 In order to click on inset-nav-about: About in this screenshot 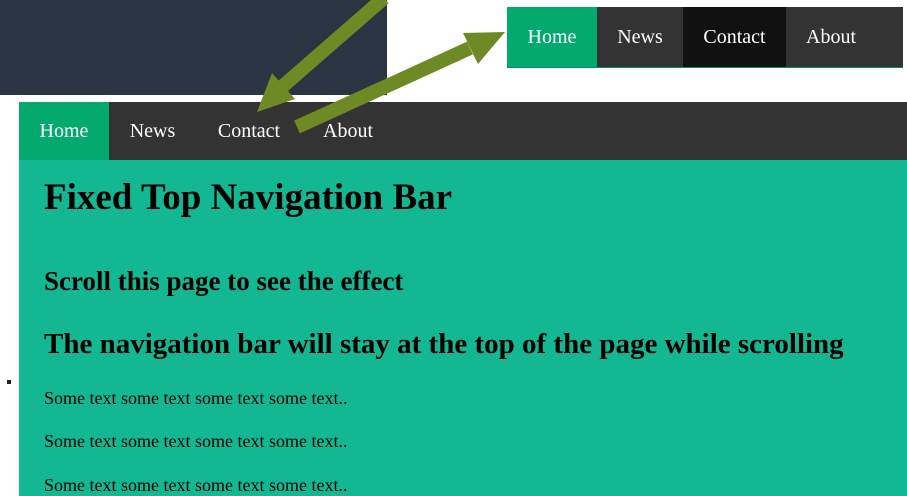, I will do `click(831, 37)`.